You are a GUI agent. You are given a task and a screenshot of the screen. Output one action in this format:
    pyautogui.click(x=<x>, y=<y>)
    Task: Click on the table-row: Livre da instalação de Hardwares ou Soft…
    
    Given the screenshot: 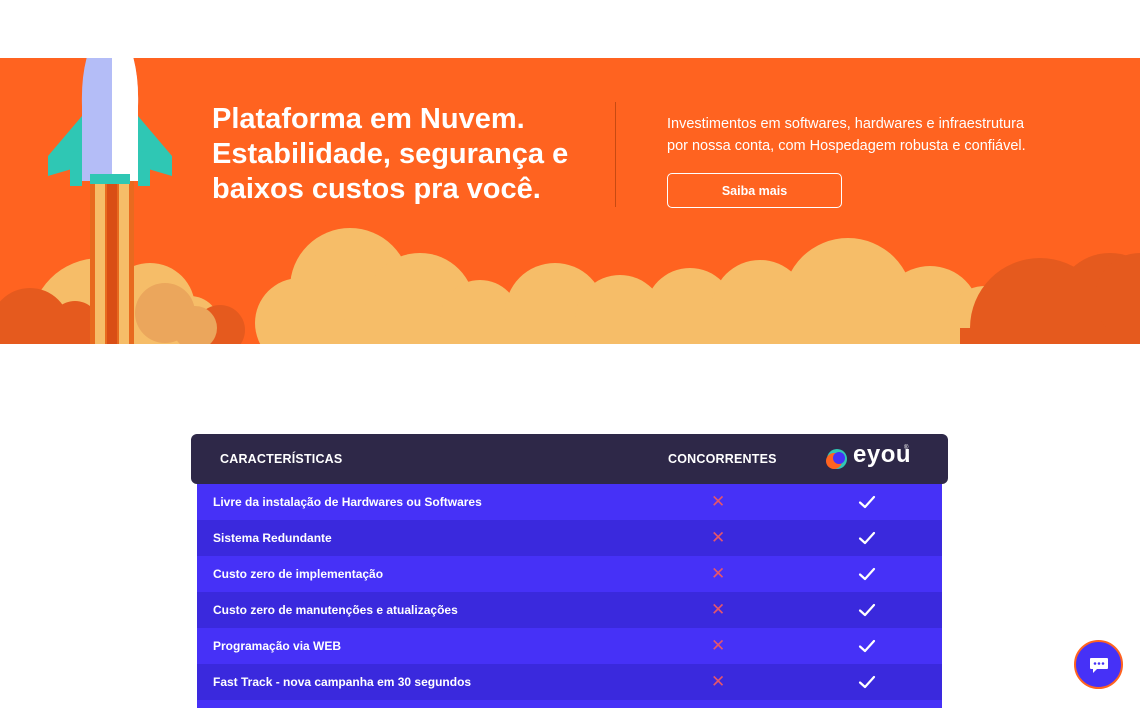 What is the action you would take?
    pyautogui.click(x=569, y=502)
    